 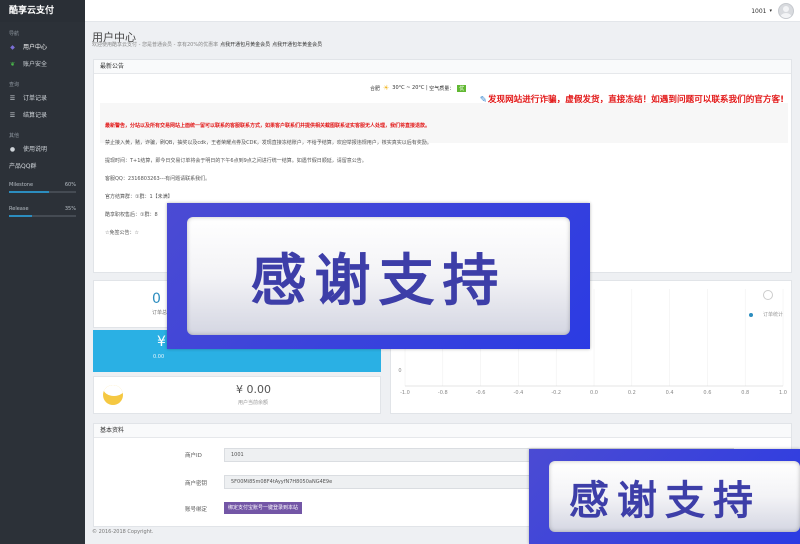 I want to click on sidebar-item-settlements: ☰ 结算记录, so click(x=42, y=115).